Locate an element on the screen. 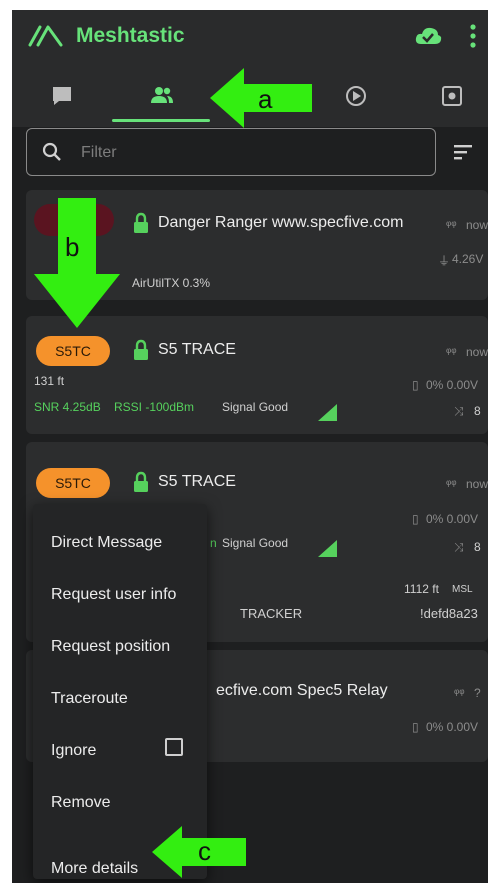  last-heard: ? is located at coordinates (477, 693).